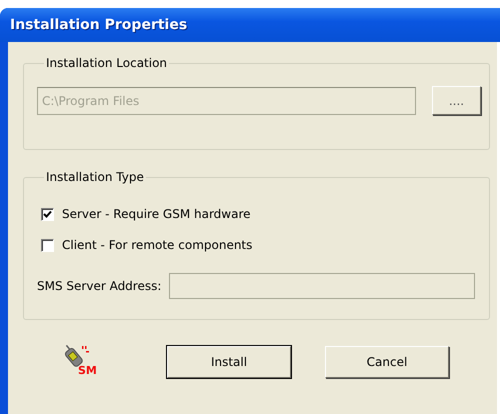 Image resolution: width=500 pixels, height=414 pixels. I want to click on field-label: SMS Server Address:, so click(99, 286).